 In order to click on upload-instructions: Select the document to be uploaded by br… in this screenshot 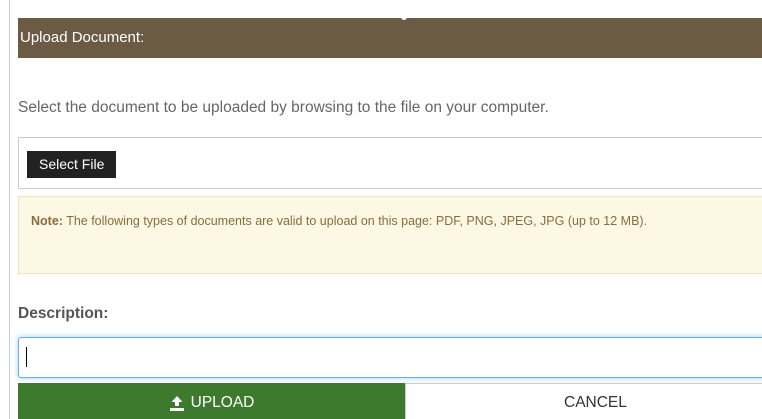, I will do `click(283, 107)`.